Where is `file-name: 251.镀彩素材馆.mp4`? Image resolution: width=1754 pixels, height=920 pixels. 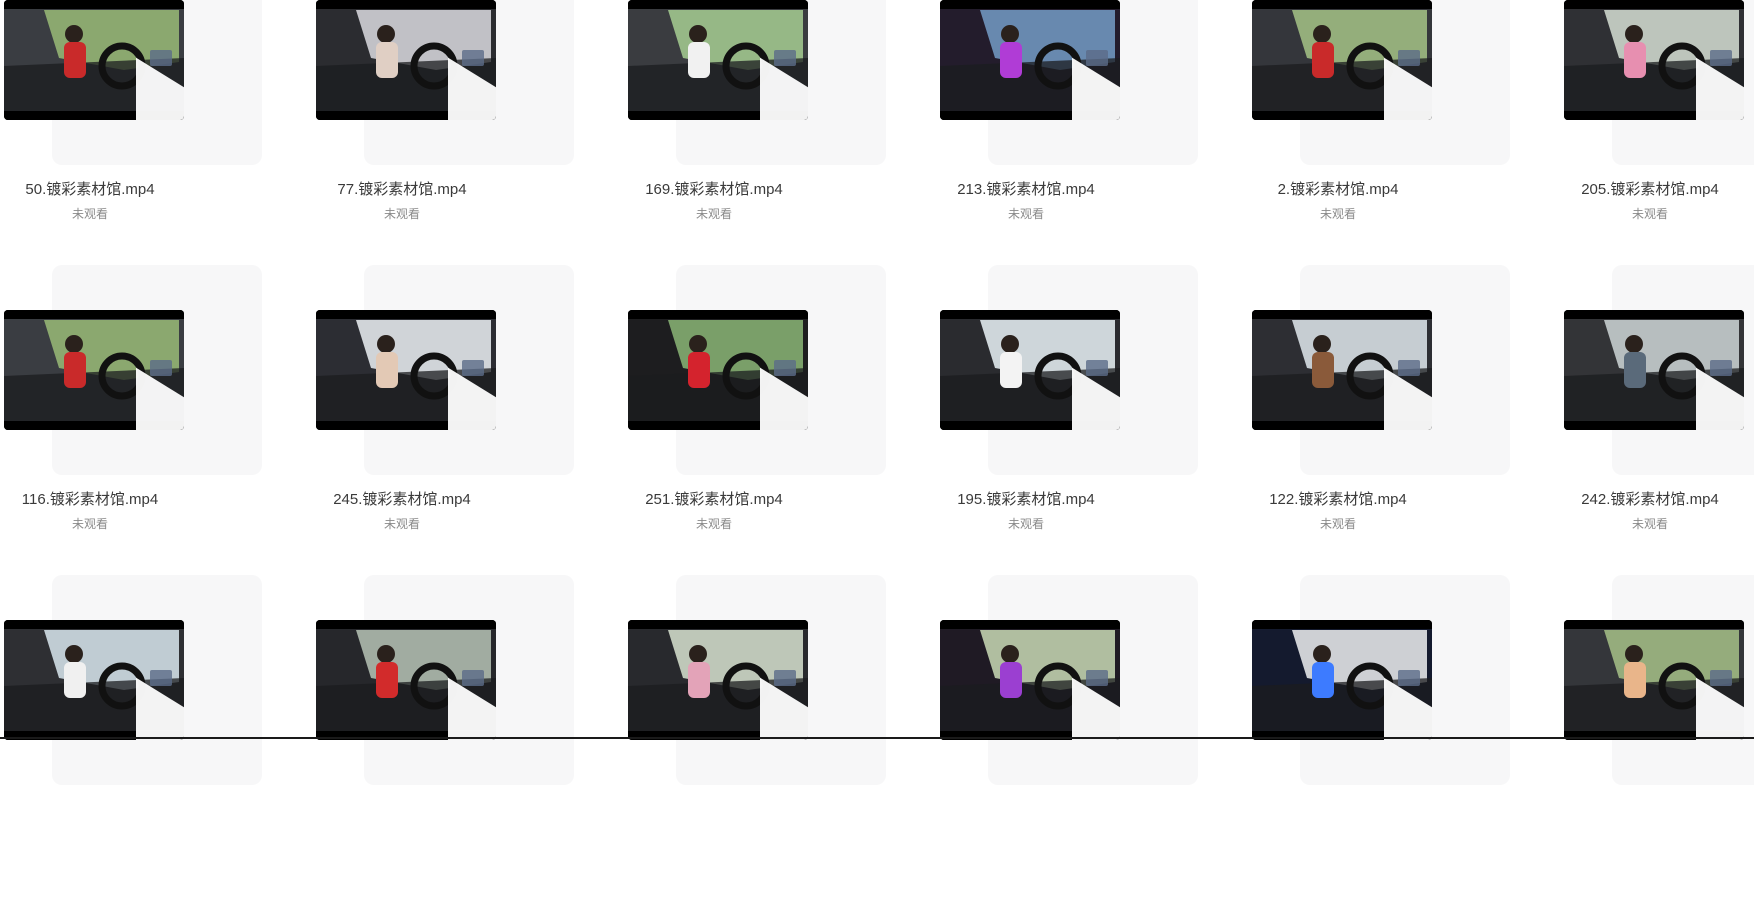
file-name: 251.镀彩素材馆.mp4 is located at coordinates (714, 498).